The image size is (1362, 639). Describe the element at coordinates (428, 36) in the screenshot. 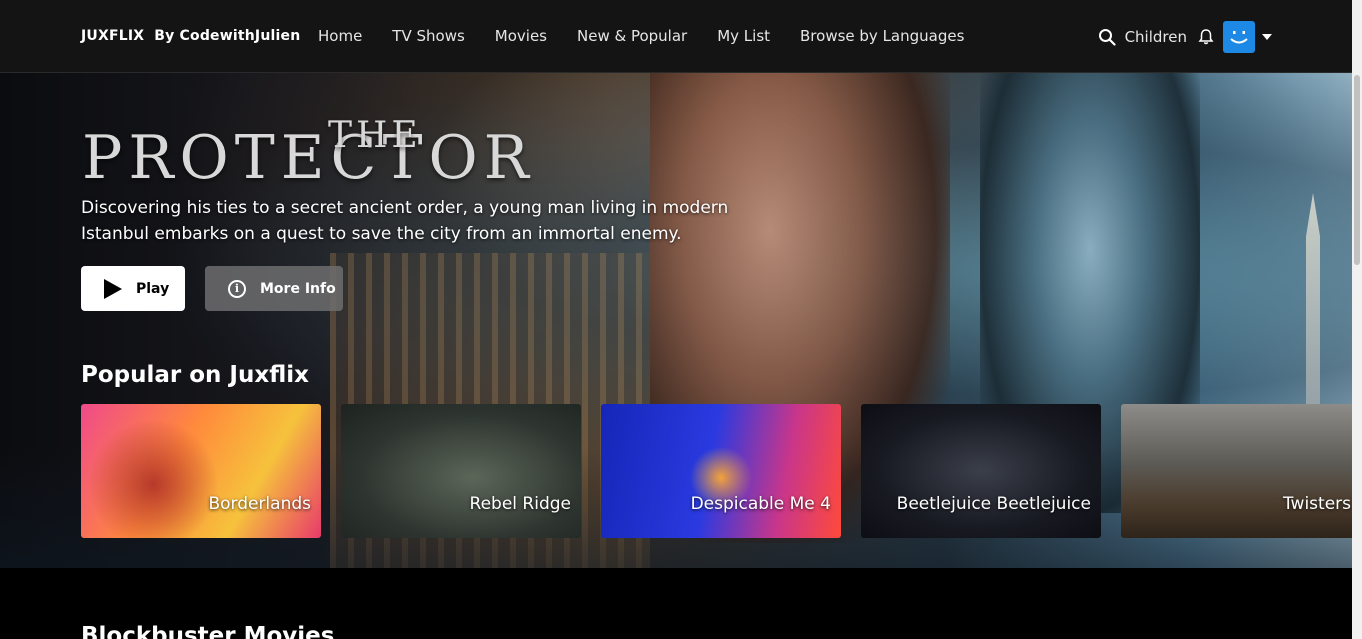

I see `nav-tv-shows: TV Shows` at that location.